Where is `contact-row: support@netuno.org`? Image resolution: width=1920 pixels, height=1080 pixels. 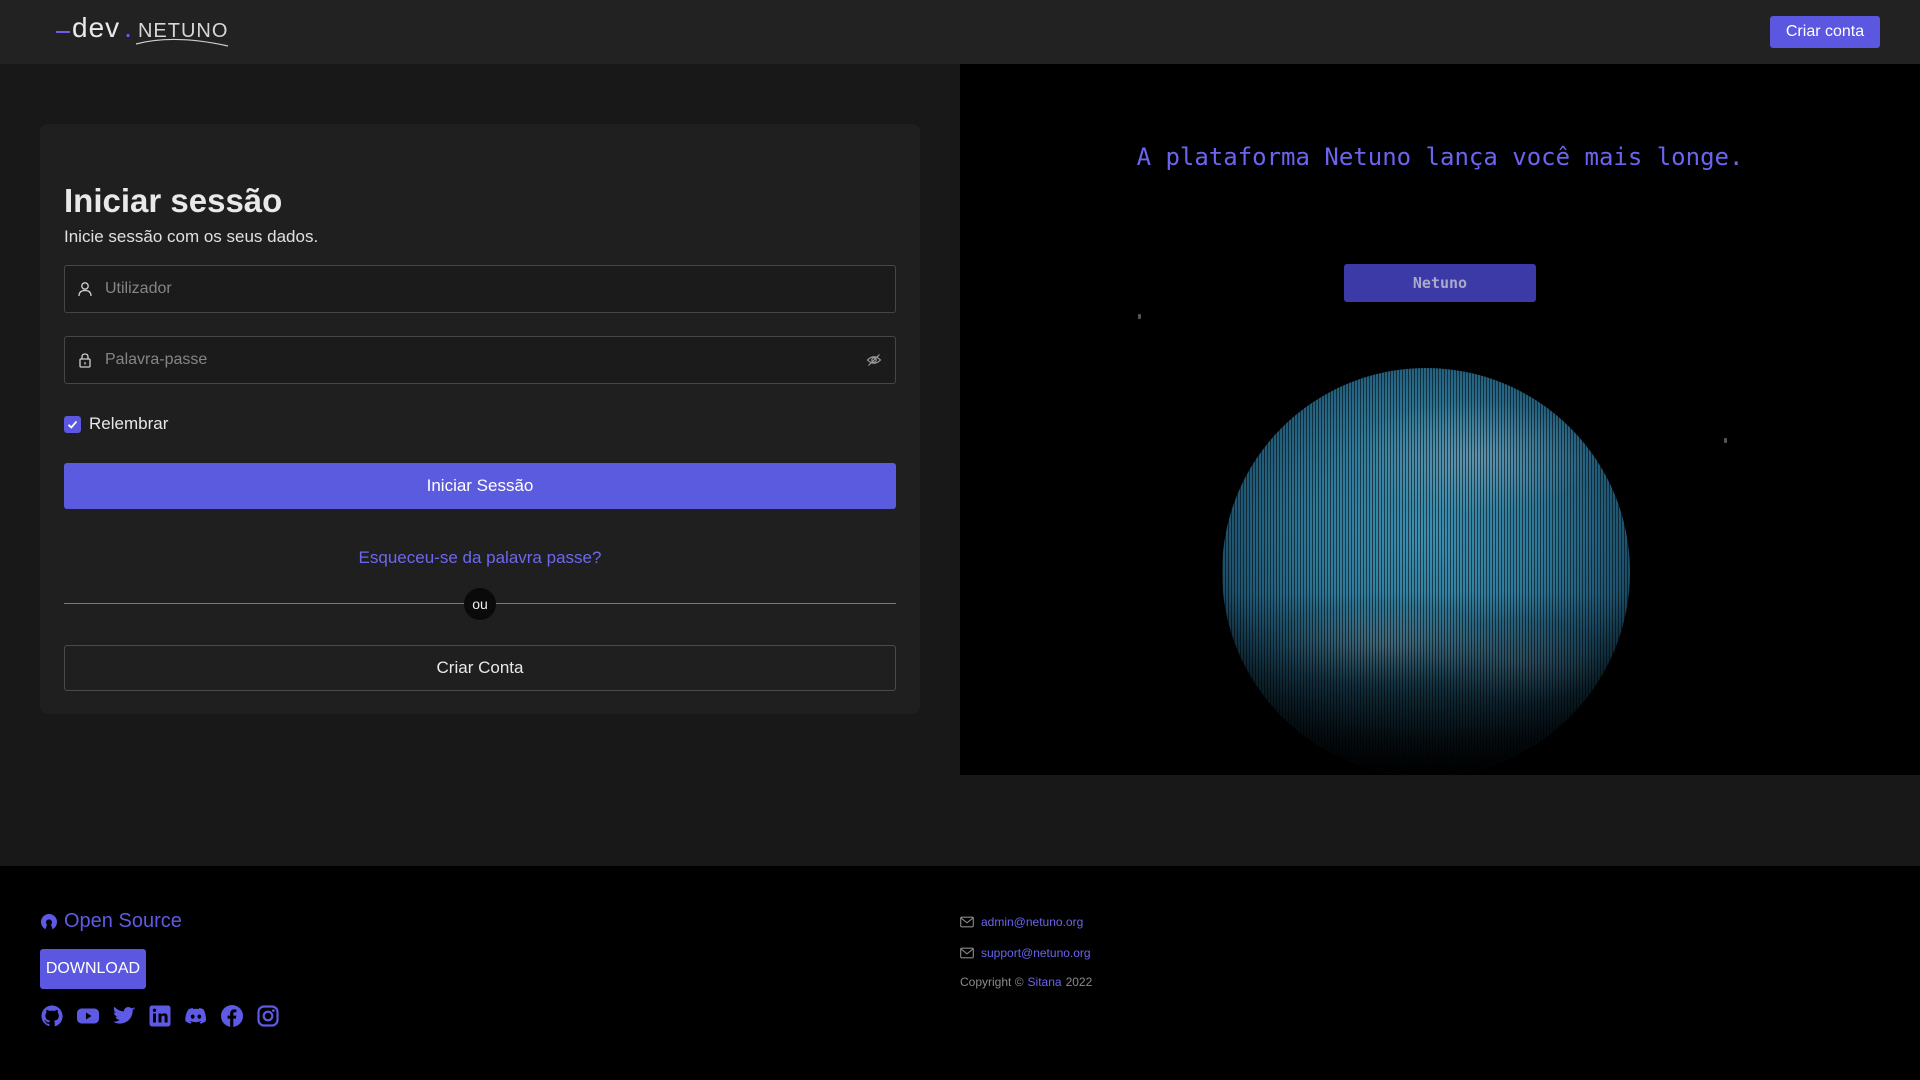 contact-row: support@netuno.org is located at coordinates (1026, 952).